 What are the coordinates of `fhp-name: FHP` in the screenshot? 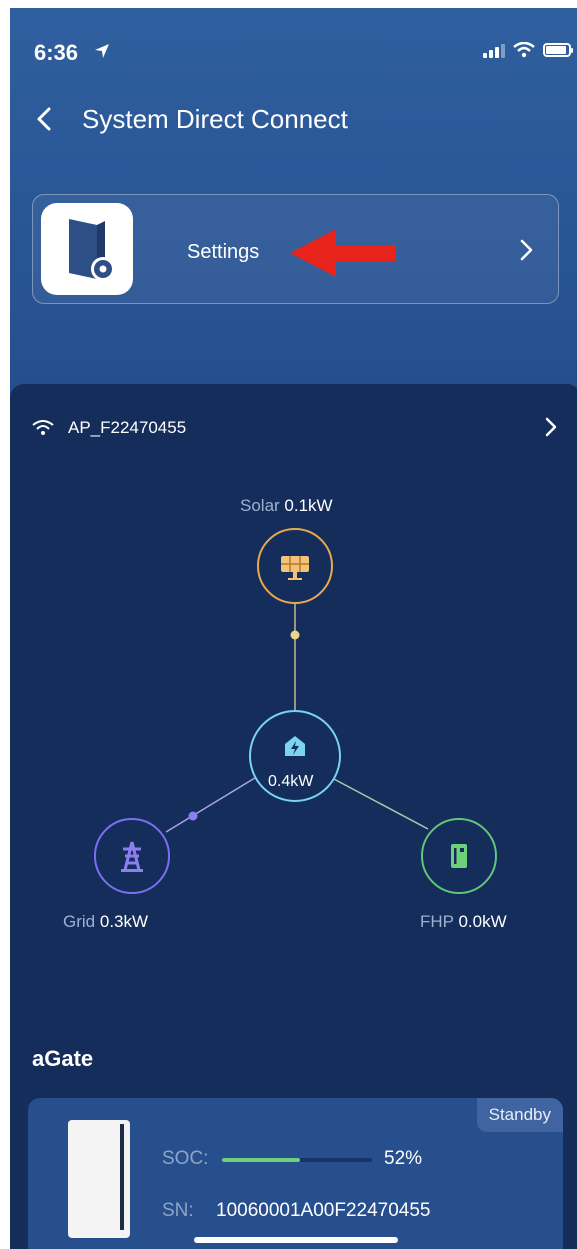 It's located at (437, 921).